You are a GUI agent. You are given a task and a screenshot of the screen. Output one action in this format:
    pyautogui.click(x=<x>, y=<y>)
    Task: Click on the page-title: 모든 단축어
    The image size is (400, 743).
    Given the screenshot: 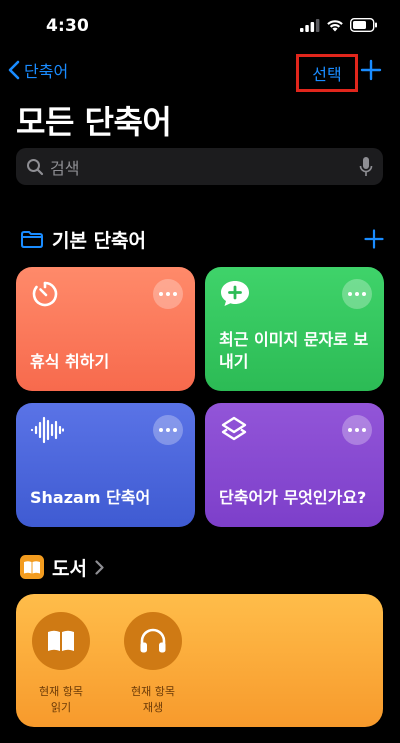 What is the action you would take?
    pyautogui.click(x=94, y=122)
    